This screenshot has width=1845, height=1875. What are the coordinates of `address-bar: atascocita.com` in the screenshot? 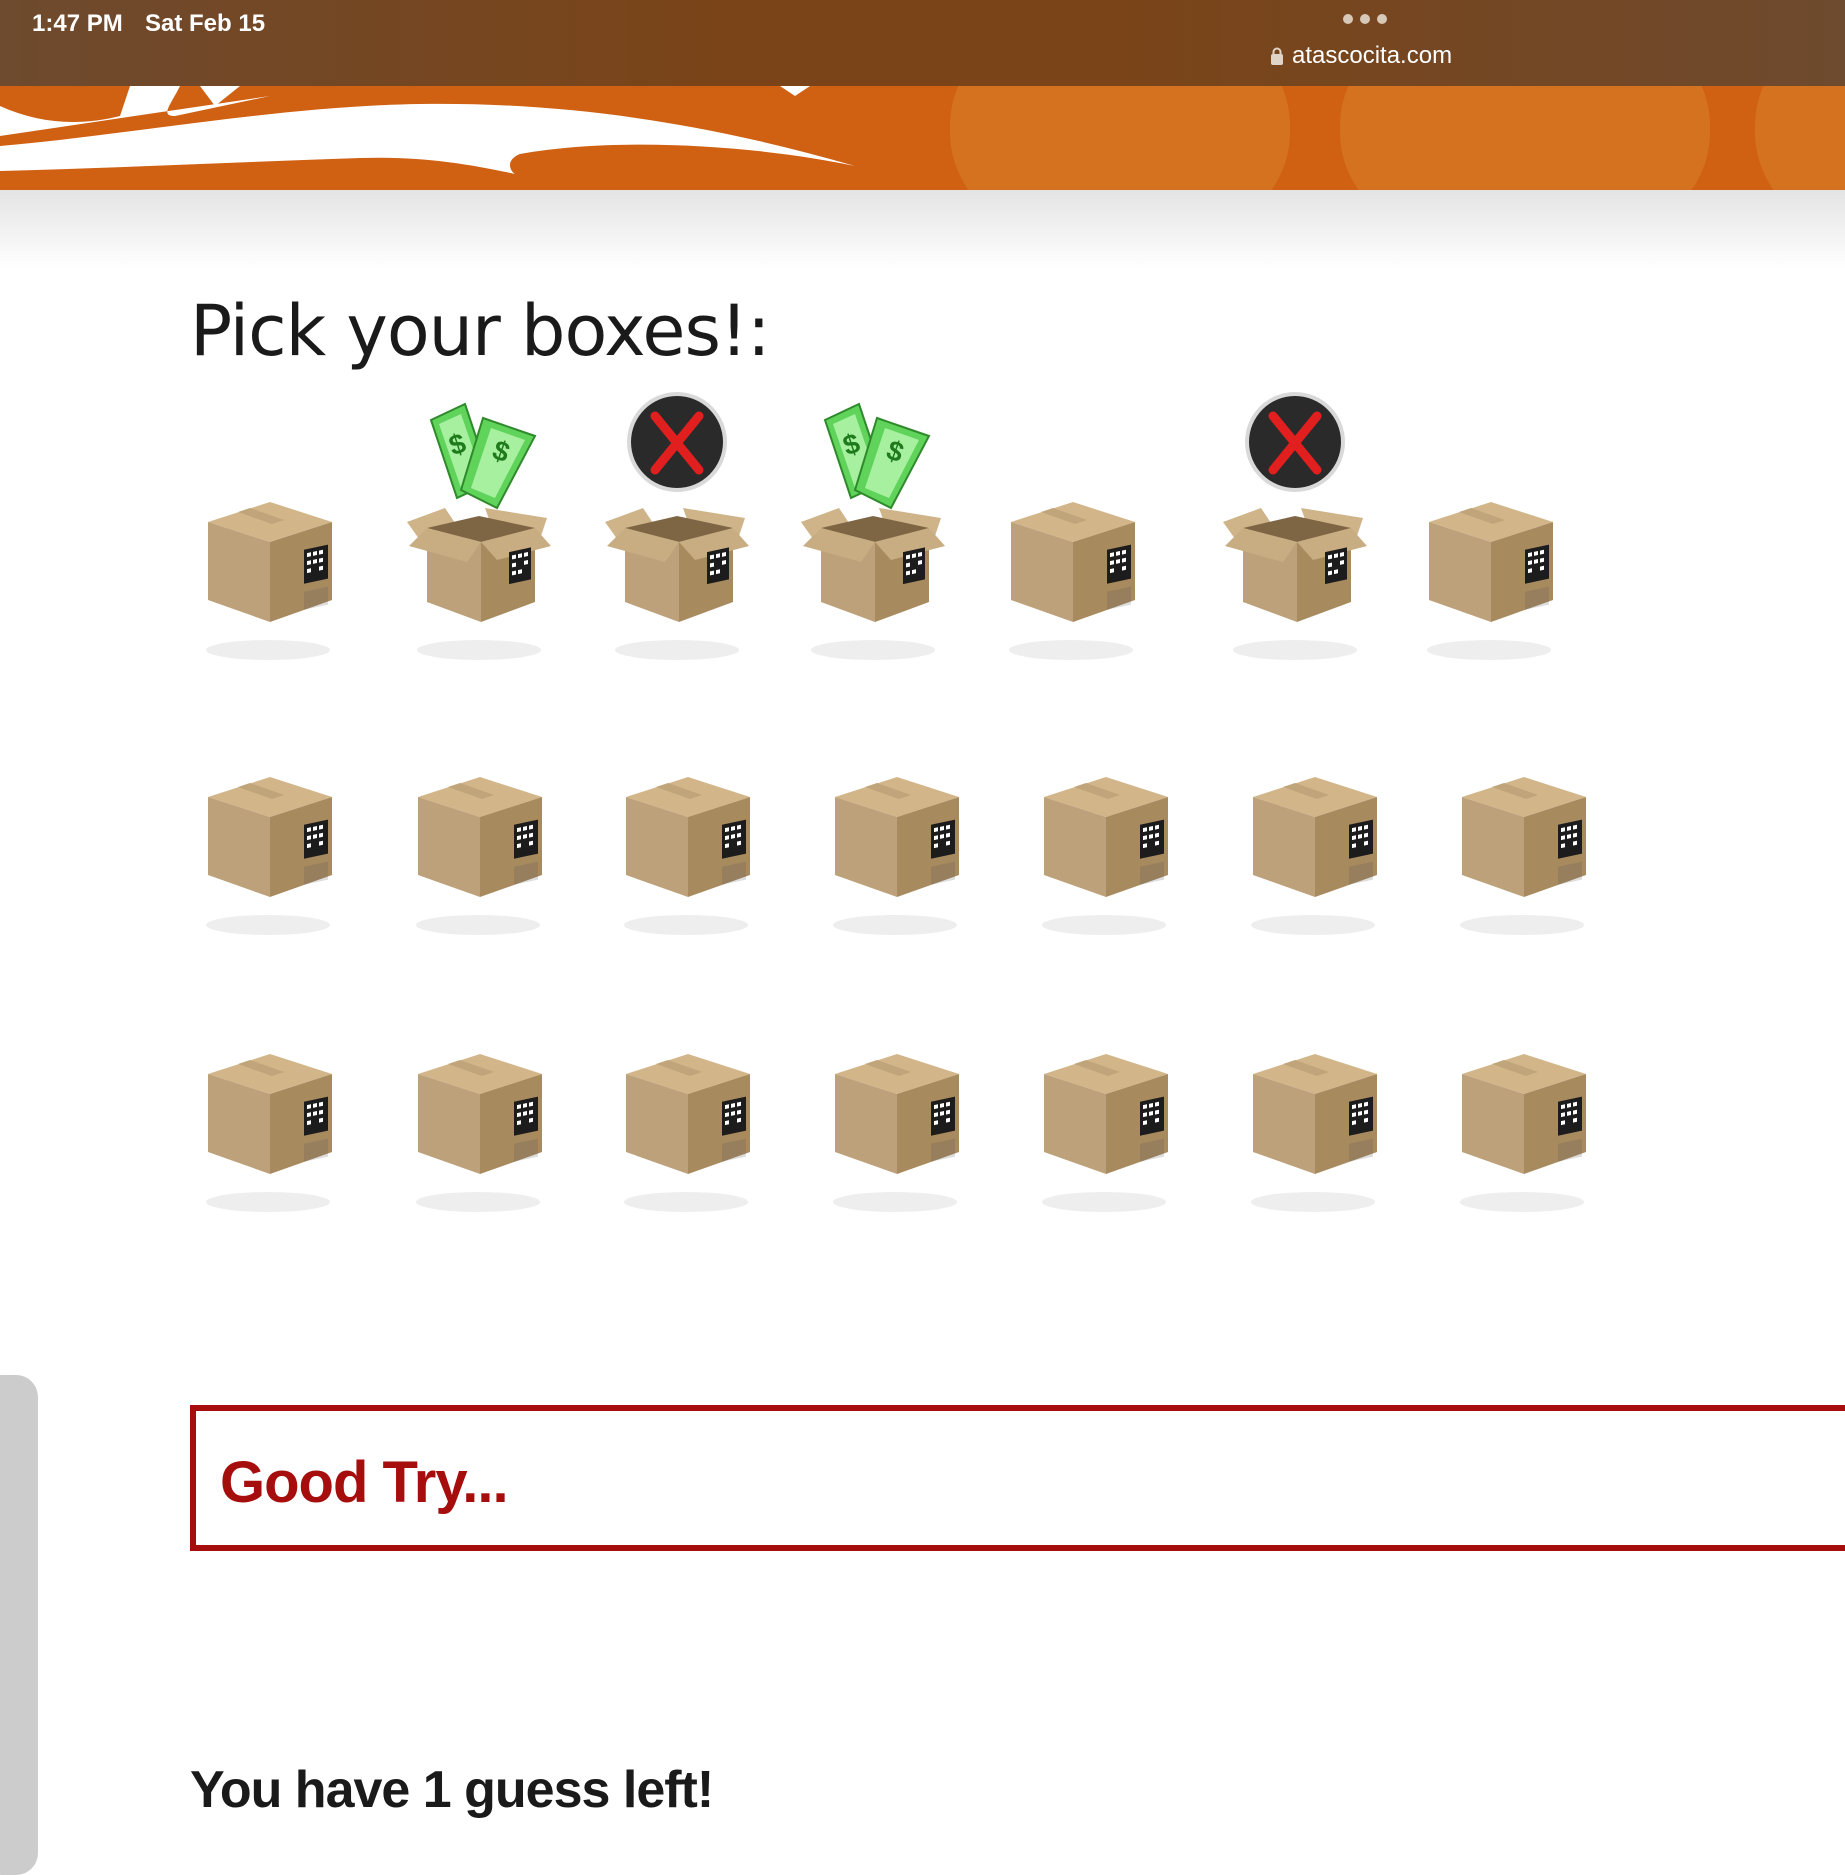 It's located at (1361, 56).